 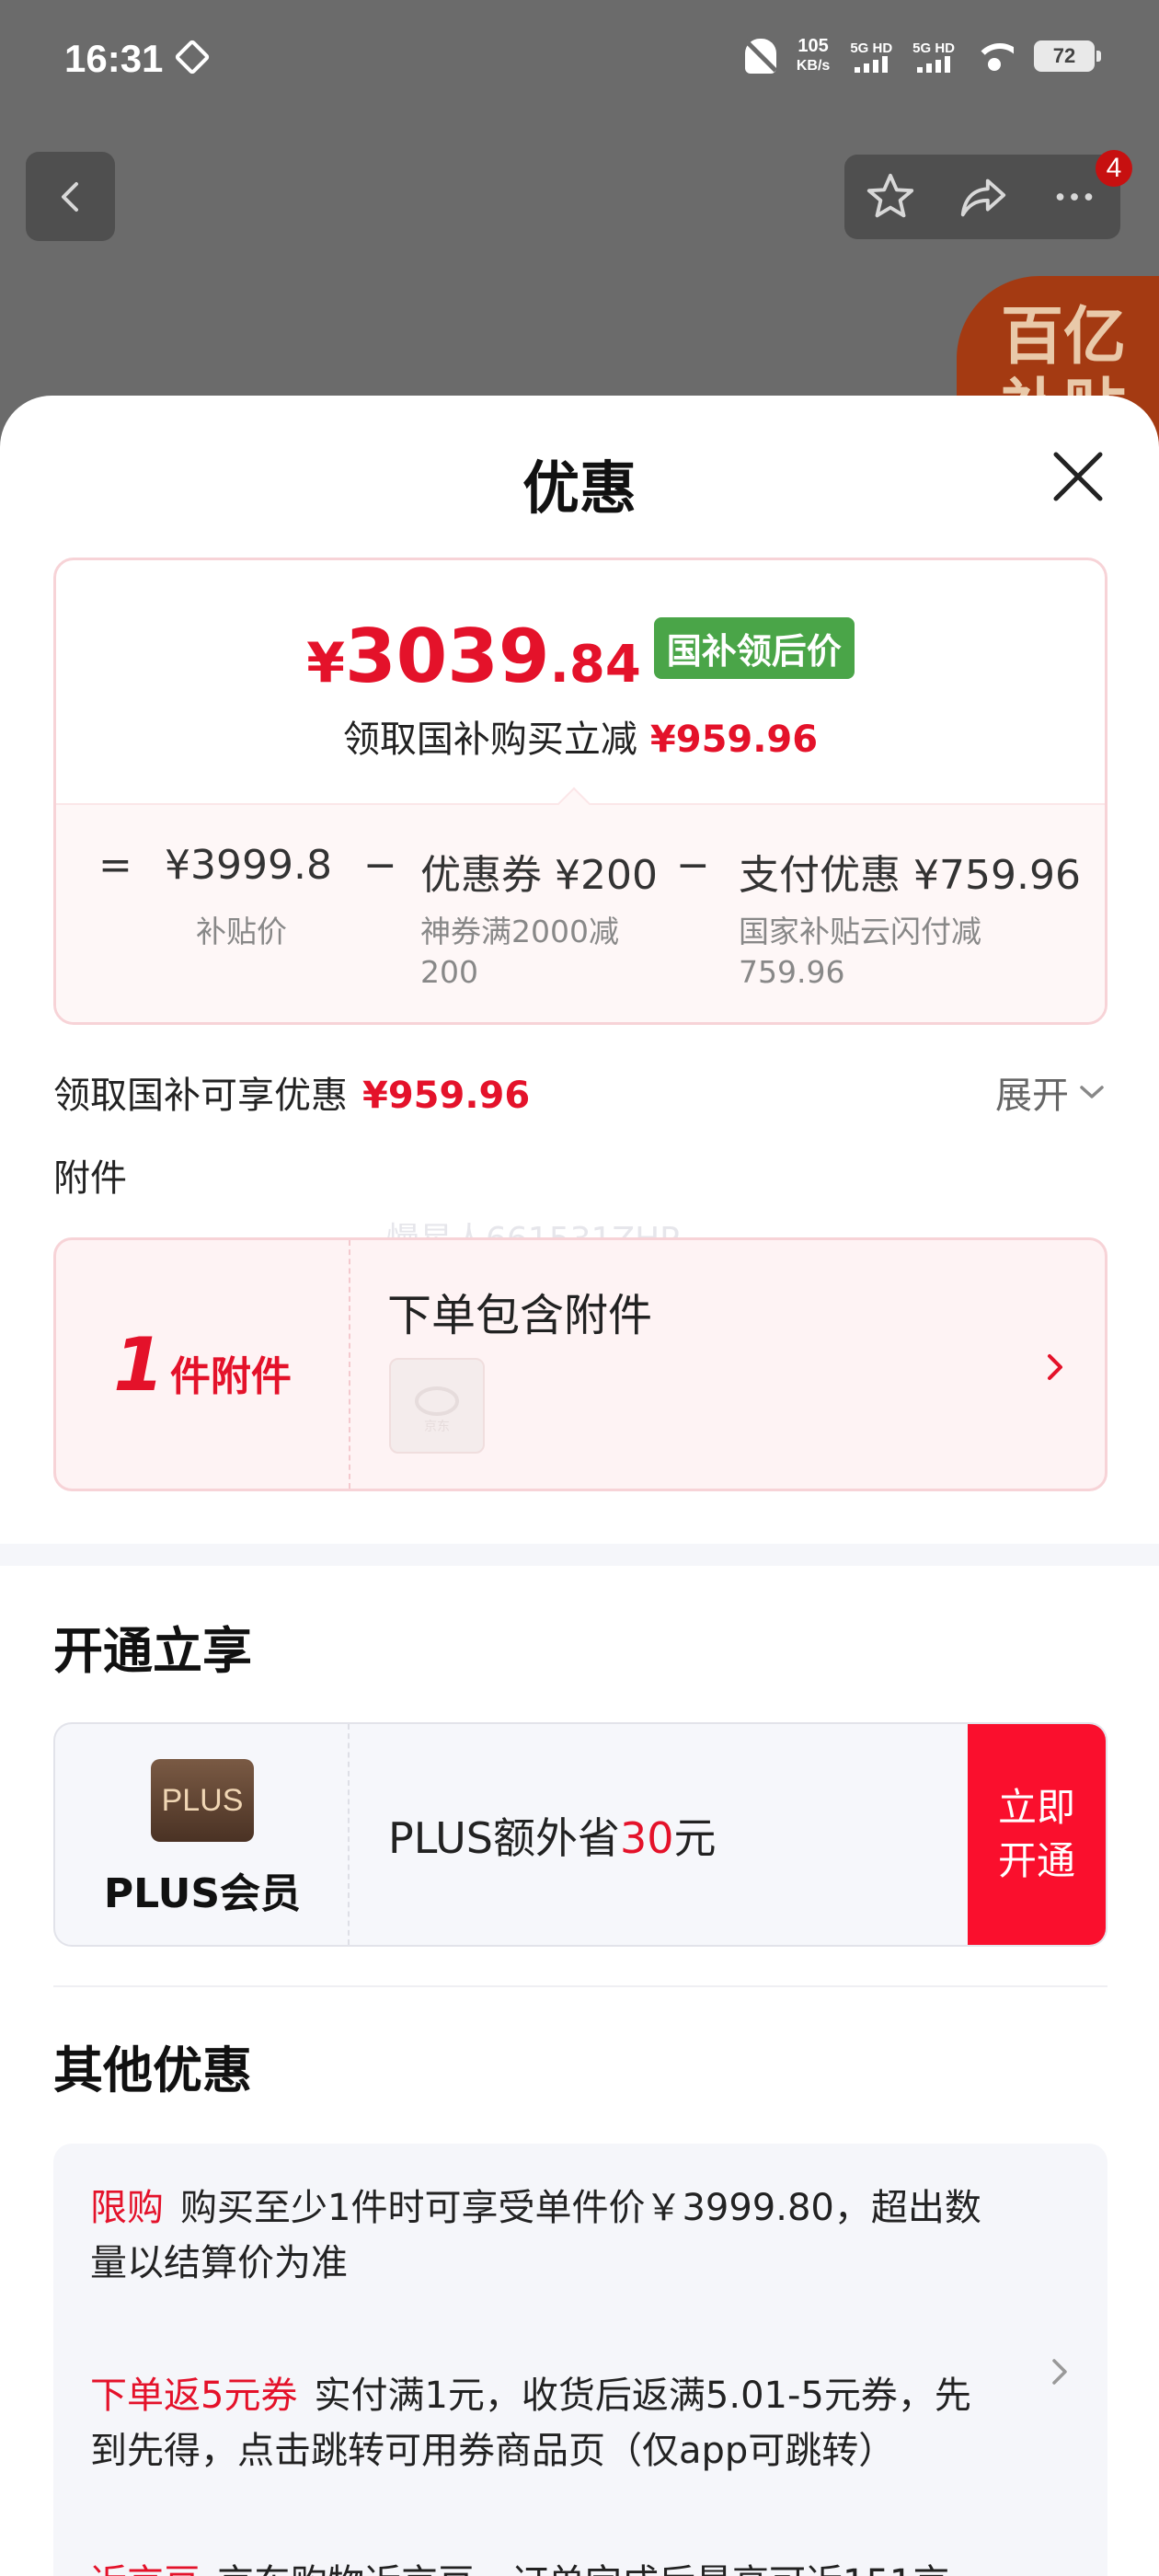 I want to click on section-separator, so click(x=580, y=1986).